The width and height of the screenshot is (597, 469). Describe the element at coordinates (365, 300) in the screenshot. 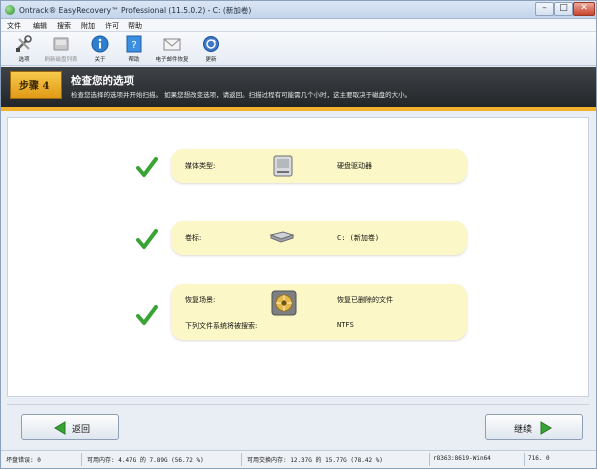

I see `scenario-value: 恢复已删除的文件` at that location.